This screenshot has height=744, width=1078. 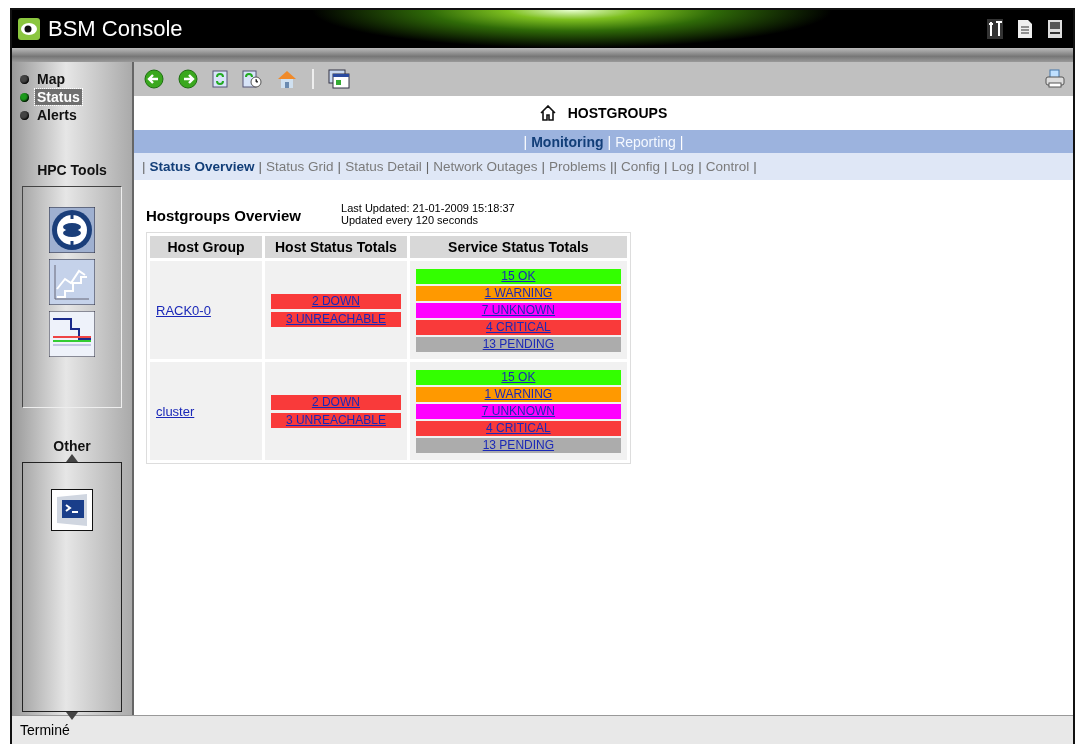 I want to click on terminal-icon, so click(x=72, y=510).